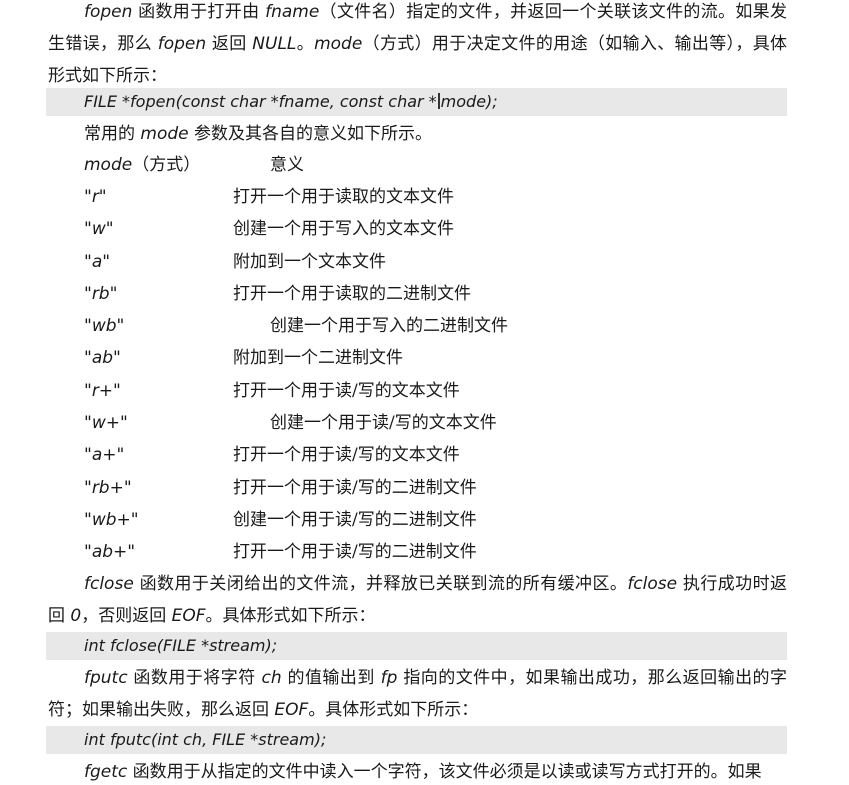 The height and width of the screenshot is (785, 849). What do you see at coordinates (352, 294) in the screenshot?
I see `mode-meaning: 打开一个用于读取的二进制文件` at bounding box center [352, 294].